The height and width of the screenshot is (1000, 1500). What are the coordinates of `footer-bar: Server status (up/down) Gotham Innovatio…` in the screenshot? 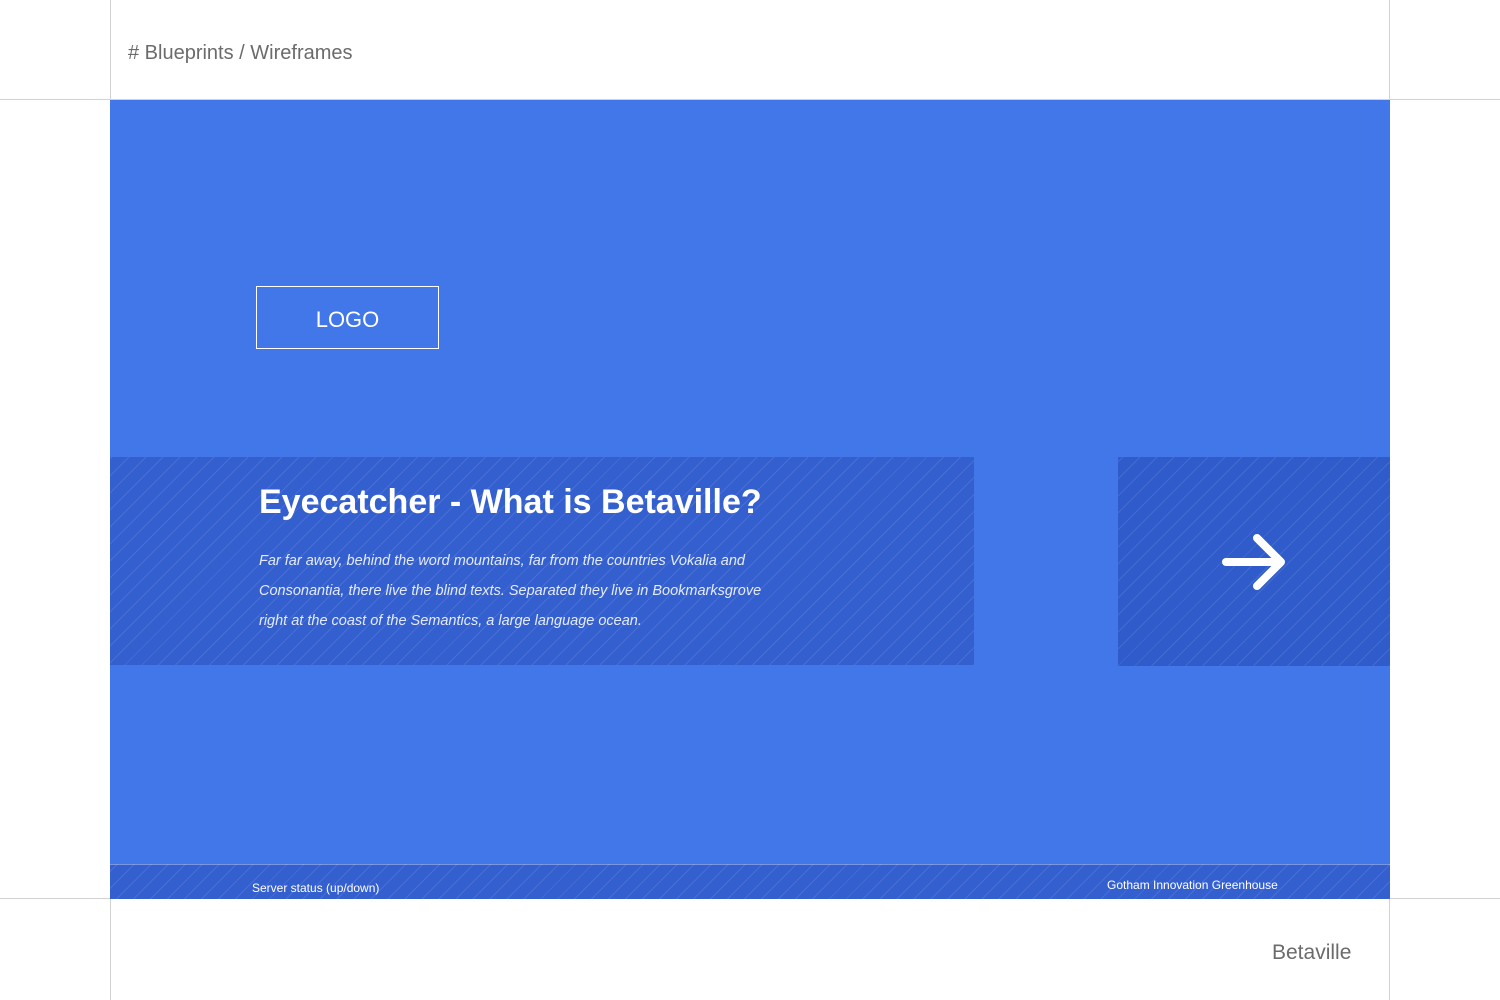 It's located at (750, 881).